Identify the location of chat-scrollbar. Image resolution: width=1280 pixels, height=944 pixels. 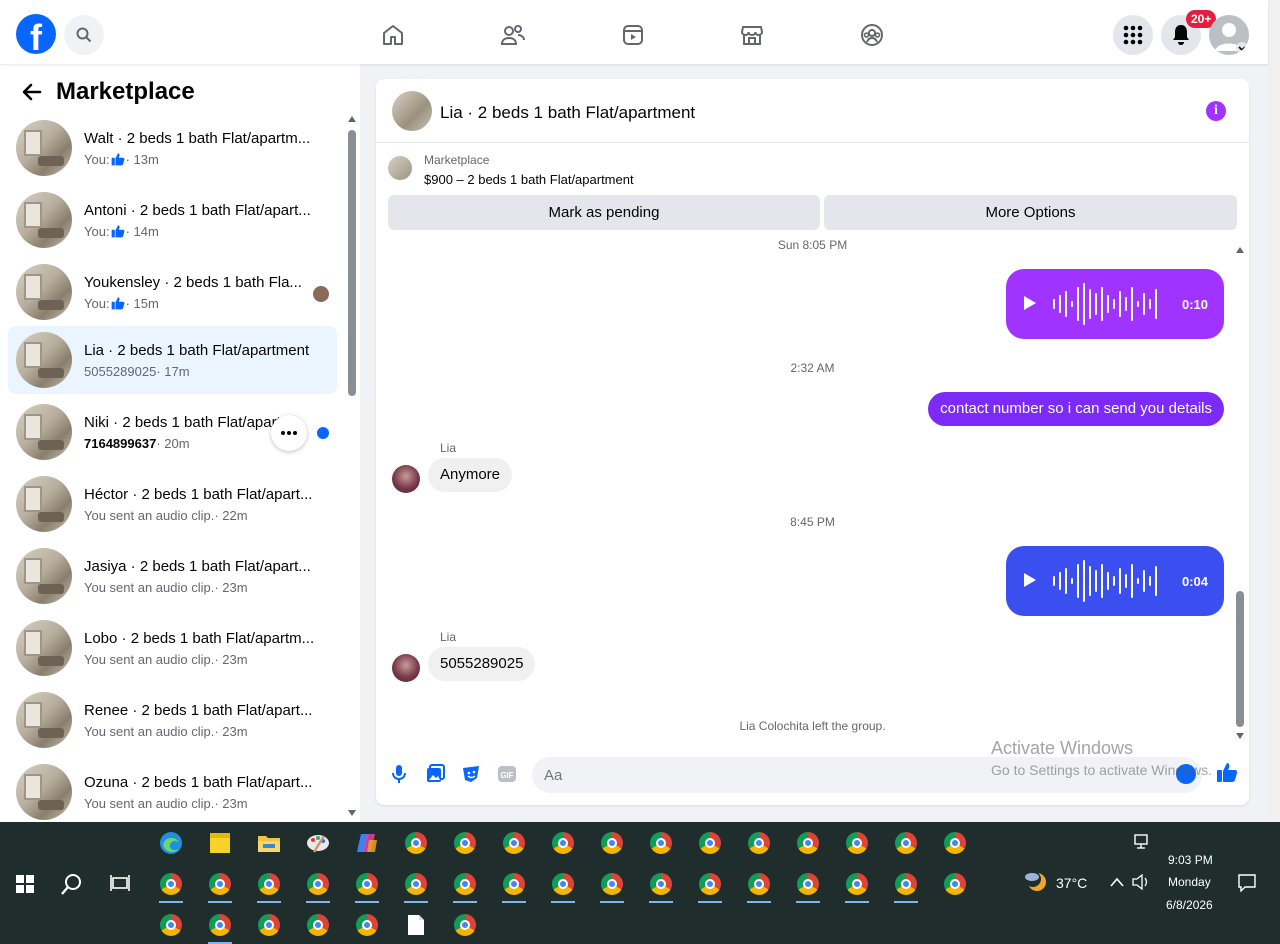
(1240, 659).